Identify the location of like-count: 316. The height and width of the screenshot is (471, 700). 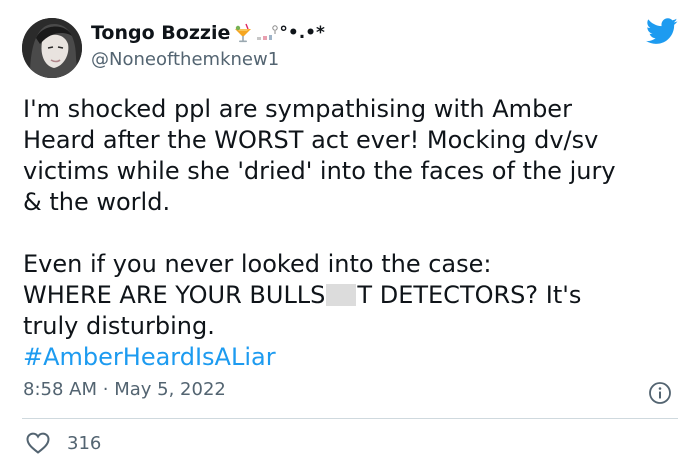
(84, 443).